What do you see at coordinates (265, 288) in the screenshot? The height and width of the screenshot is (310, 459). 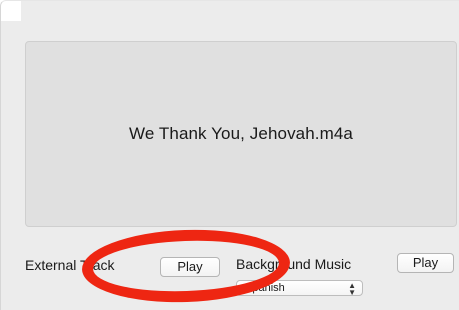 I see `select-value: Spanish` at bounding box center [265, 288].